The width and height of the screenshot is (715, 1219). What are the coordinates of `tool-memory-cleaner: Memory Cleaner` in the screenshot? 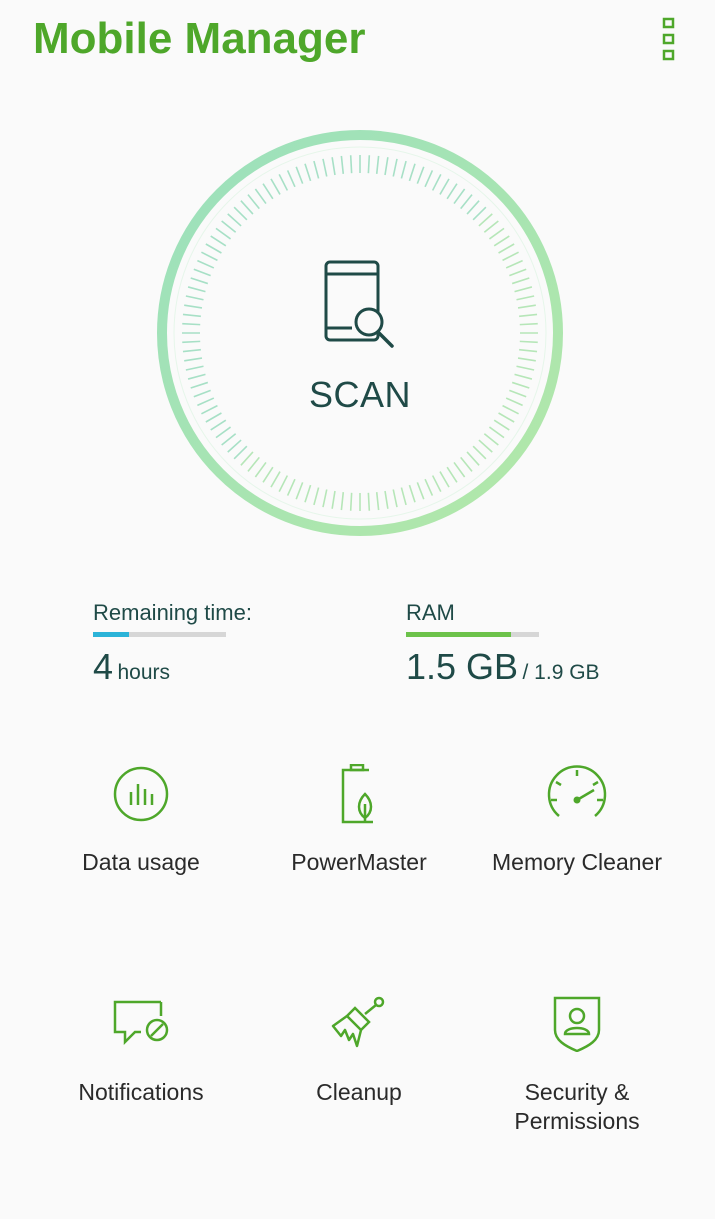 It's located at (577, 825).